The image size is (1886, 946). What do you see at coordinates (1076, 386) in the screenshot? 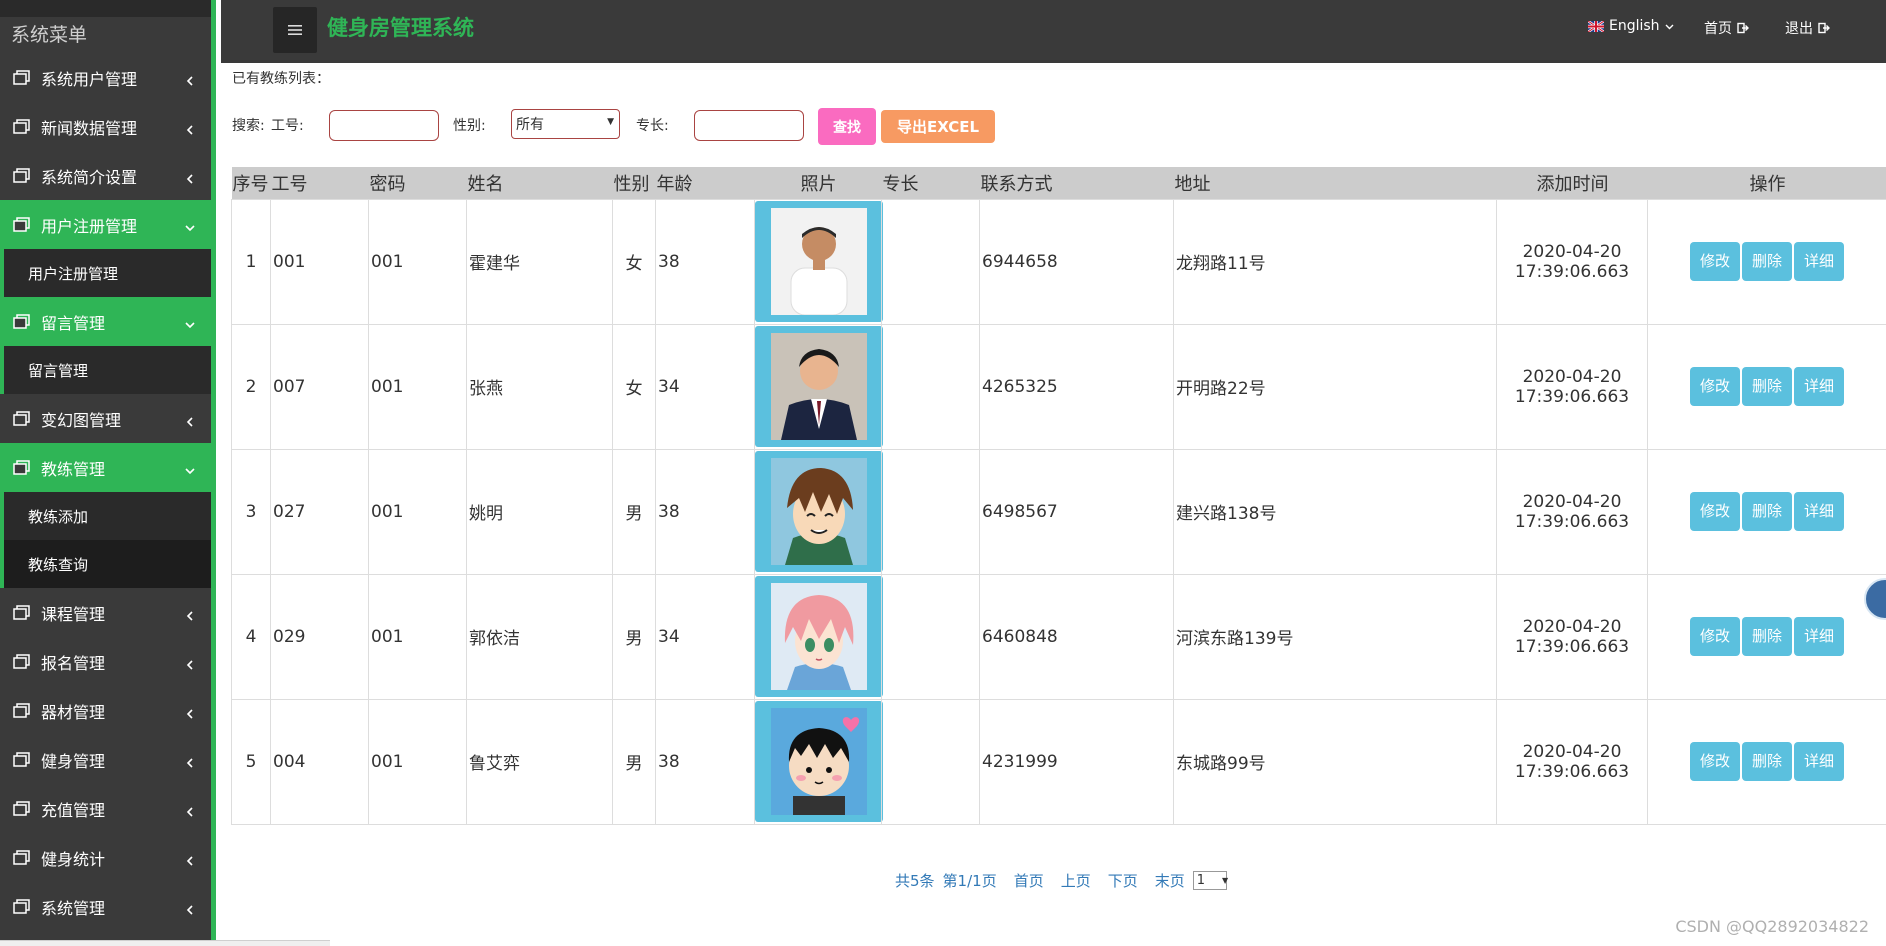
I see `cell-contact: 4265325` at bounding box center [1076, 386].